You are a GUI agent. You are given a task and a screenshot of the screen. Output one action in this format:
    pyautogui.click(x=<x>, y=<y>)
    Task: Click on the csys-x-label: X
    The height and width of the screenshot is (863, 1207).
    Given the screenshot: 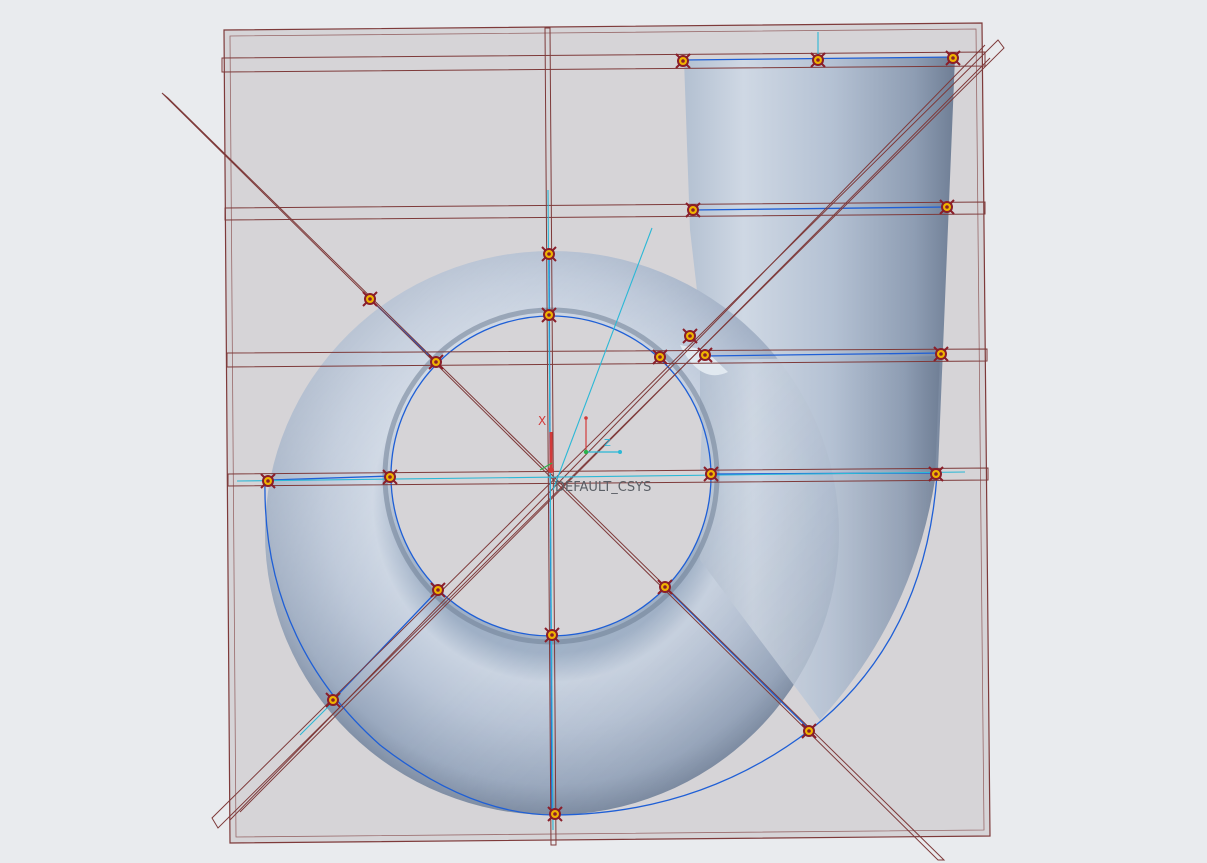 What is the action you would take?
    pyautogui.click(x=542, y=421)
    